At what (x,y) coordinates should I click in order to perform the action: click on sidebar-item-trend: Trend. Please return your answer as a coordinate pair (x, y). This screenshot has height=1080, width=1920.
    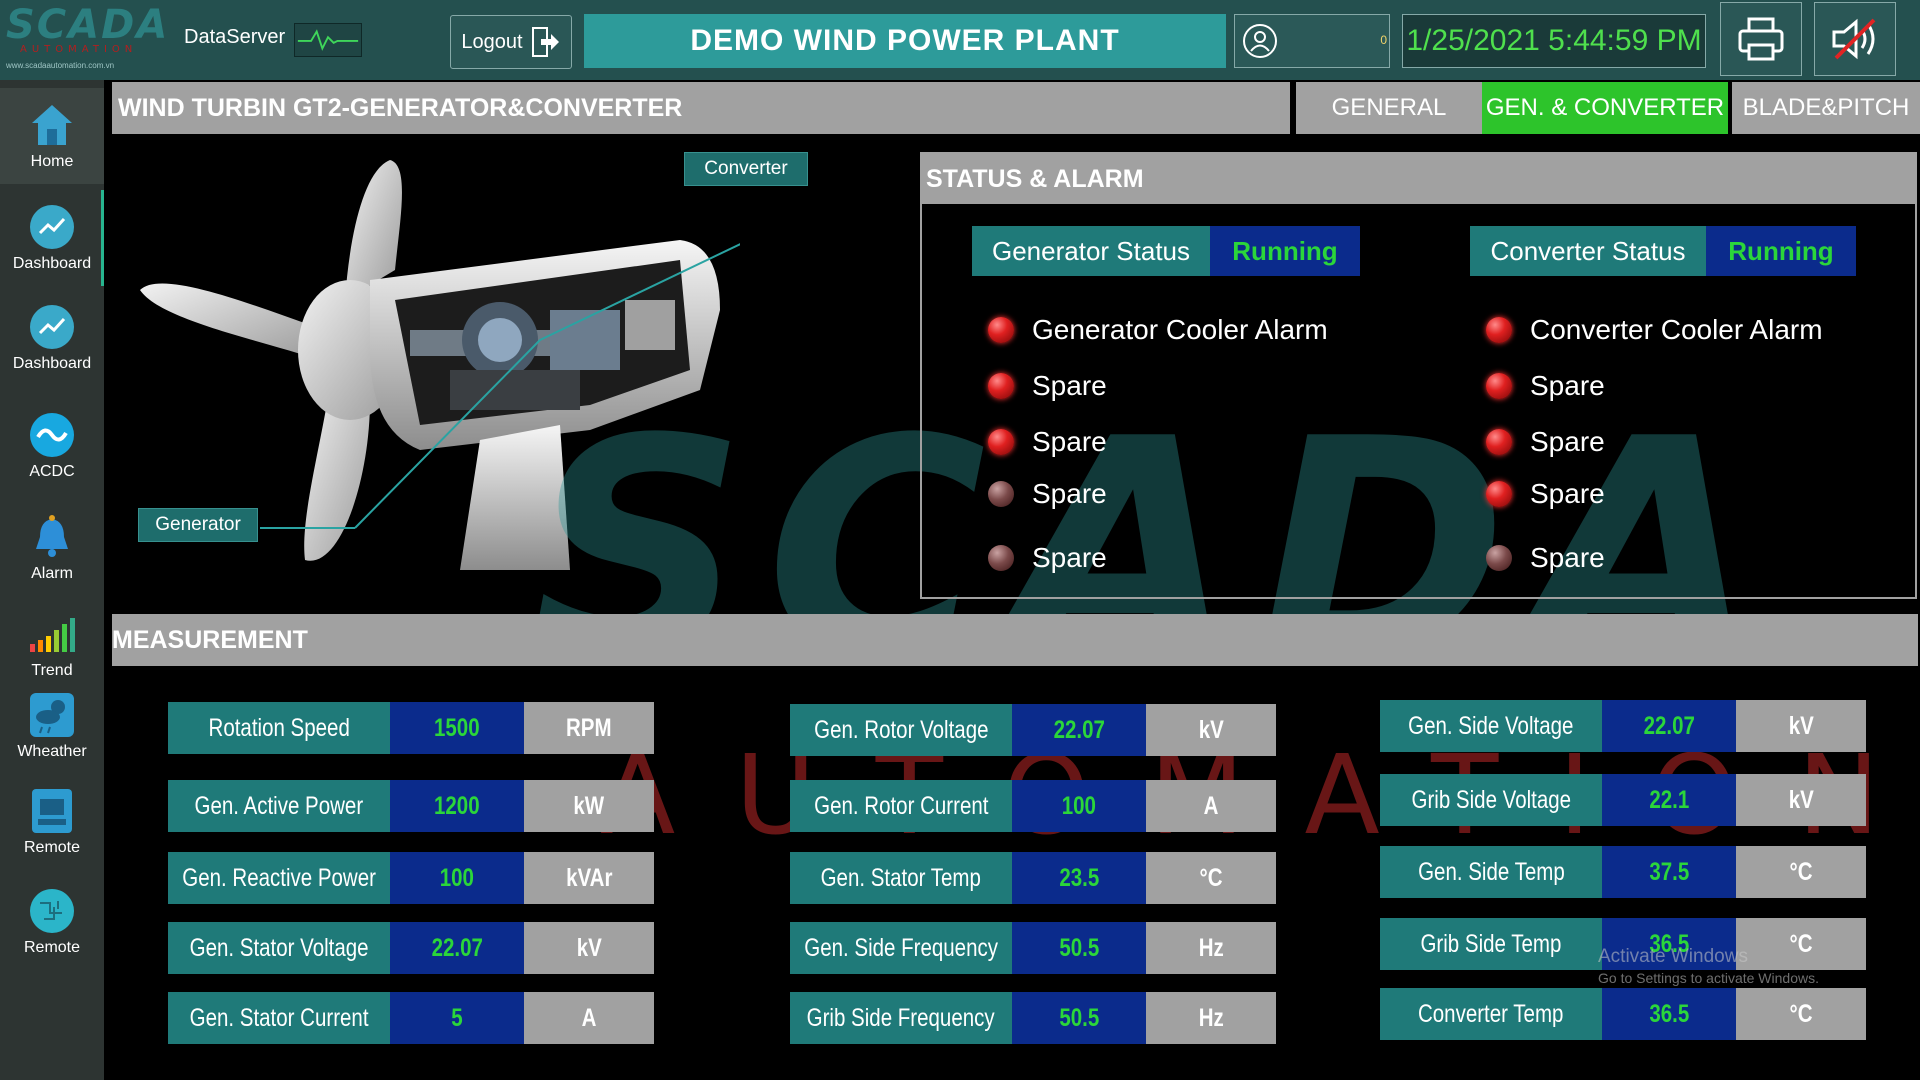
    Looking at the image, I should click on (52, 645).